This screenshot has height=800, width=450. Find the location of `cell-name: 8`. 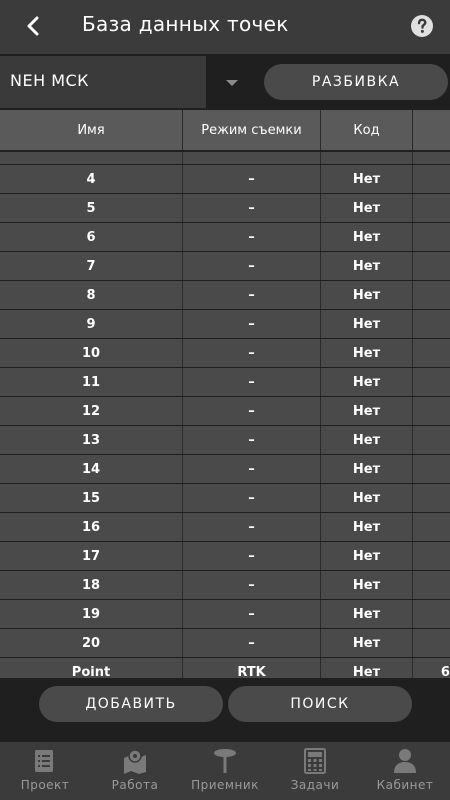

cell-name: 8 is located at coordinates (91, 295).